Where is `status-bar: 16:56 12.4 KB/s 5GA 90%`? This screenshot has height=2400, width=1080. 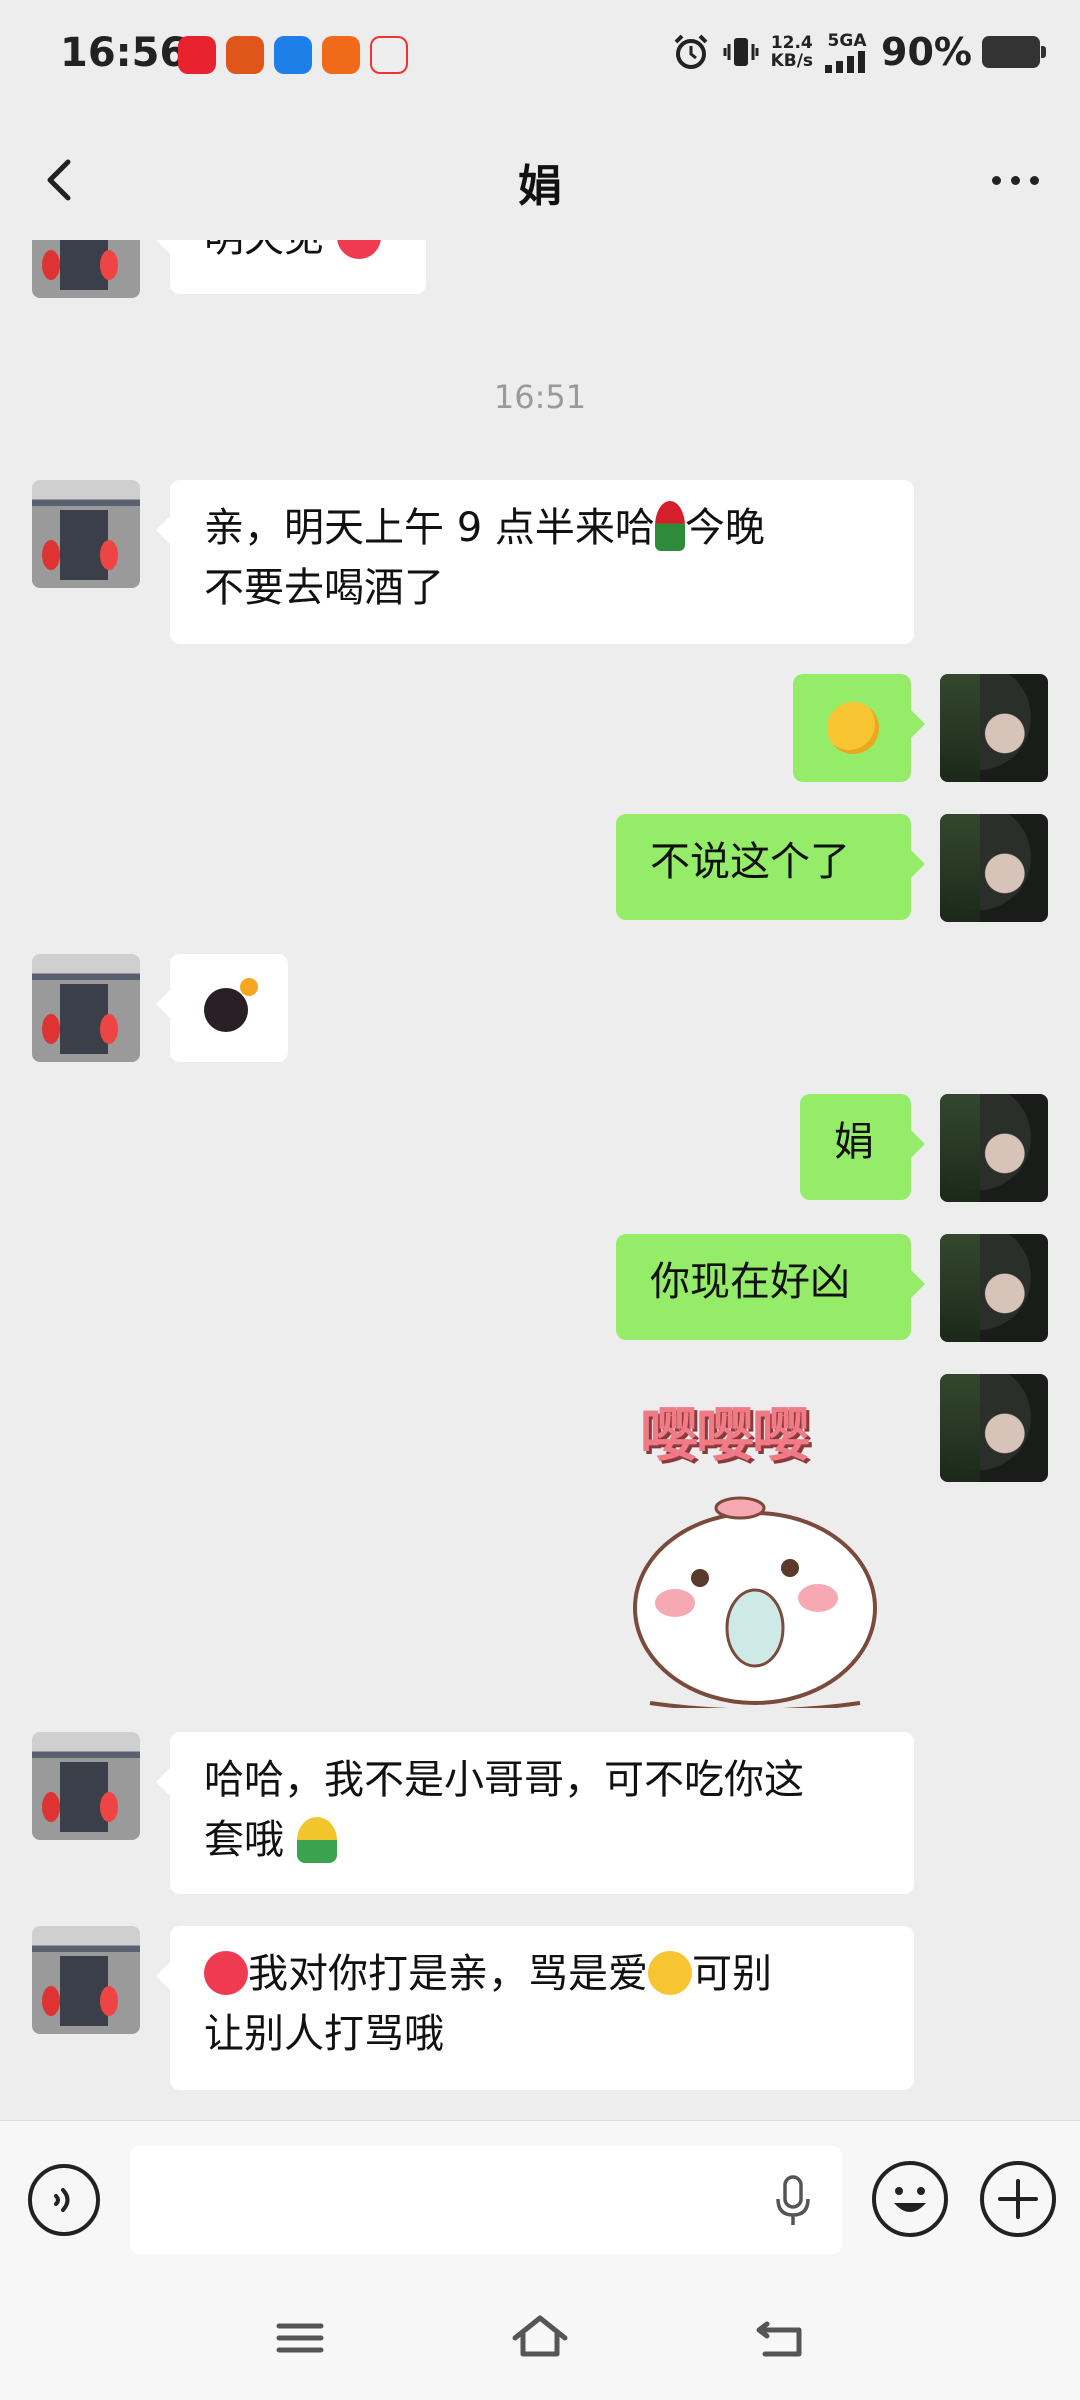
status-bar: 16:56 12.4 KB/s 5GA 90% is located at coordinates (540, 55).